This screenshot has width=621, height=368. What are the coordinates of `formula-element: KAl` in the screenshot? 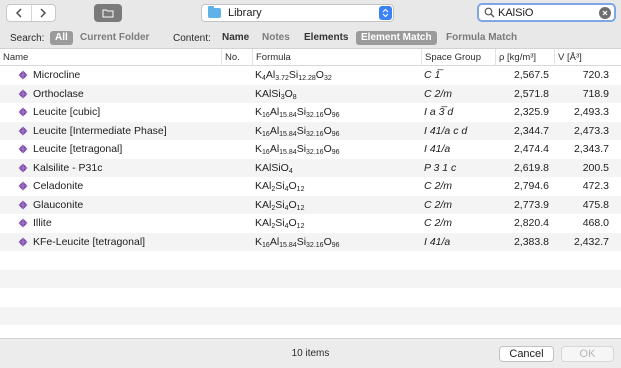 It's located at (263, 223).